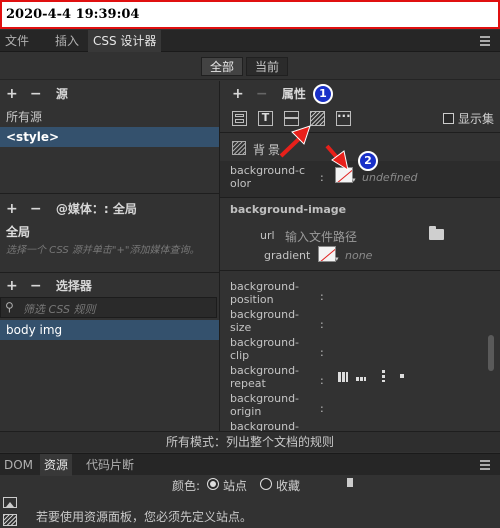 Image resolution: width=500 pixels, height=528 pixels. I want to click on tab-css-designer: CSS 设计器, so click(125, 41).